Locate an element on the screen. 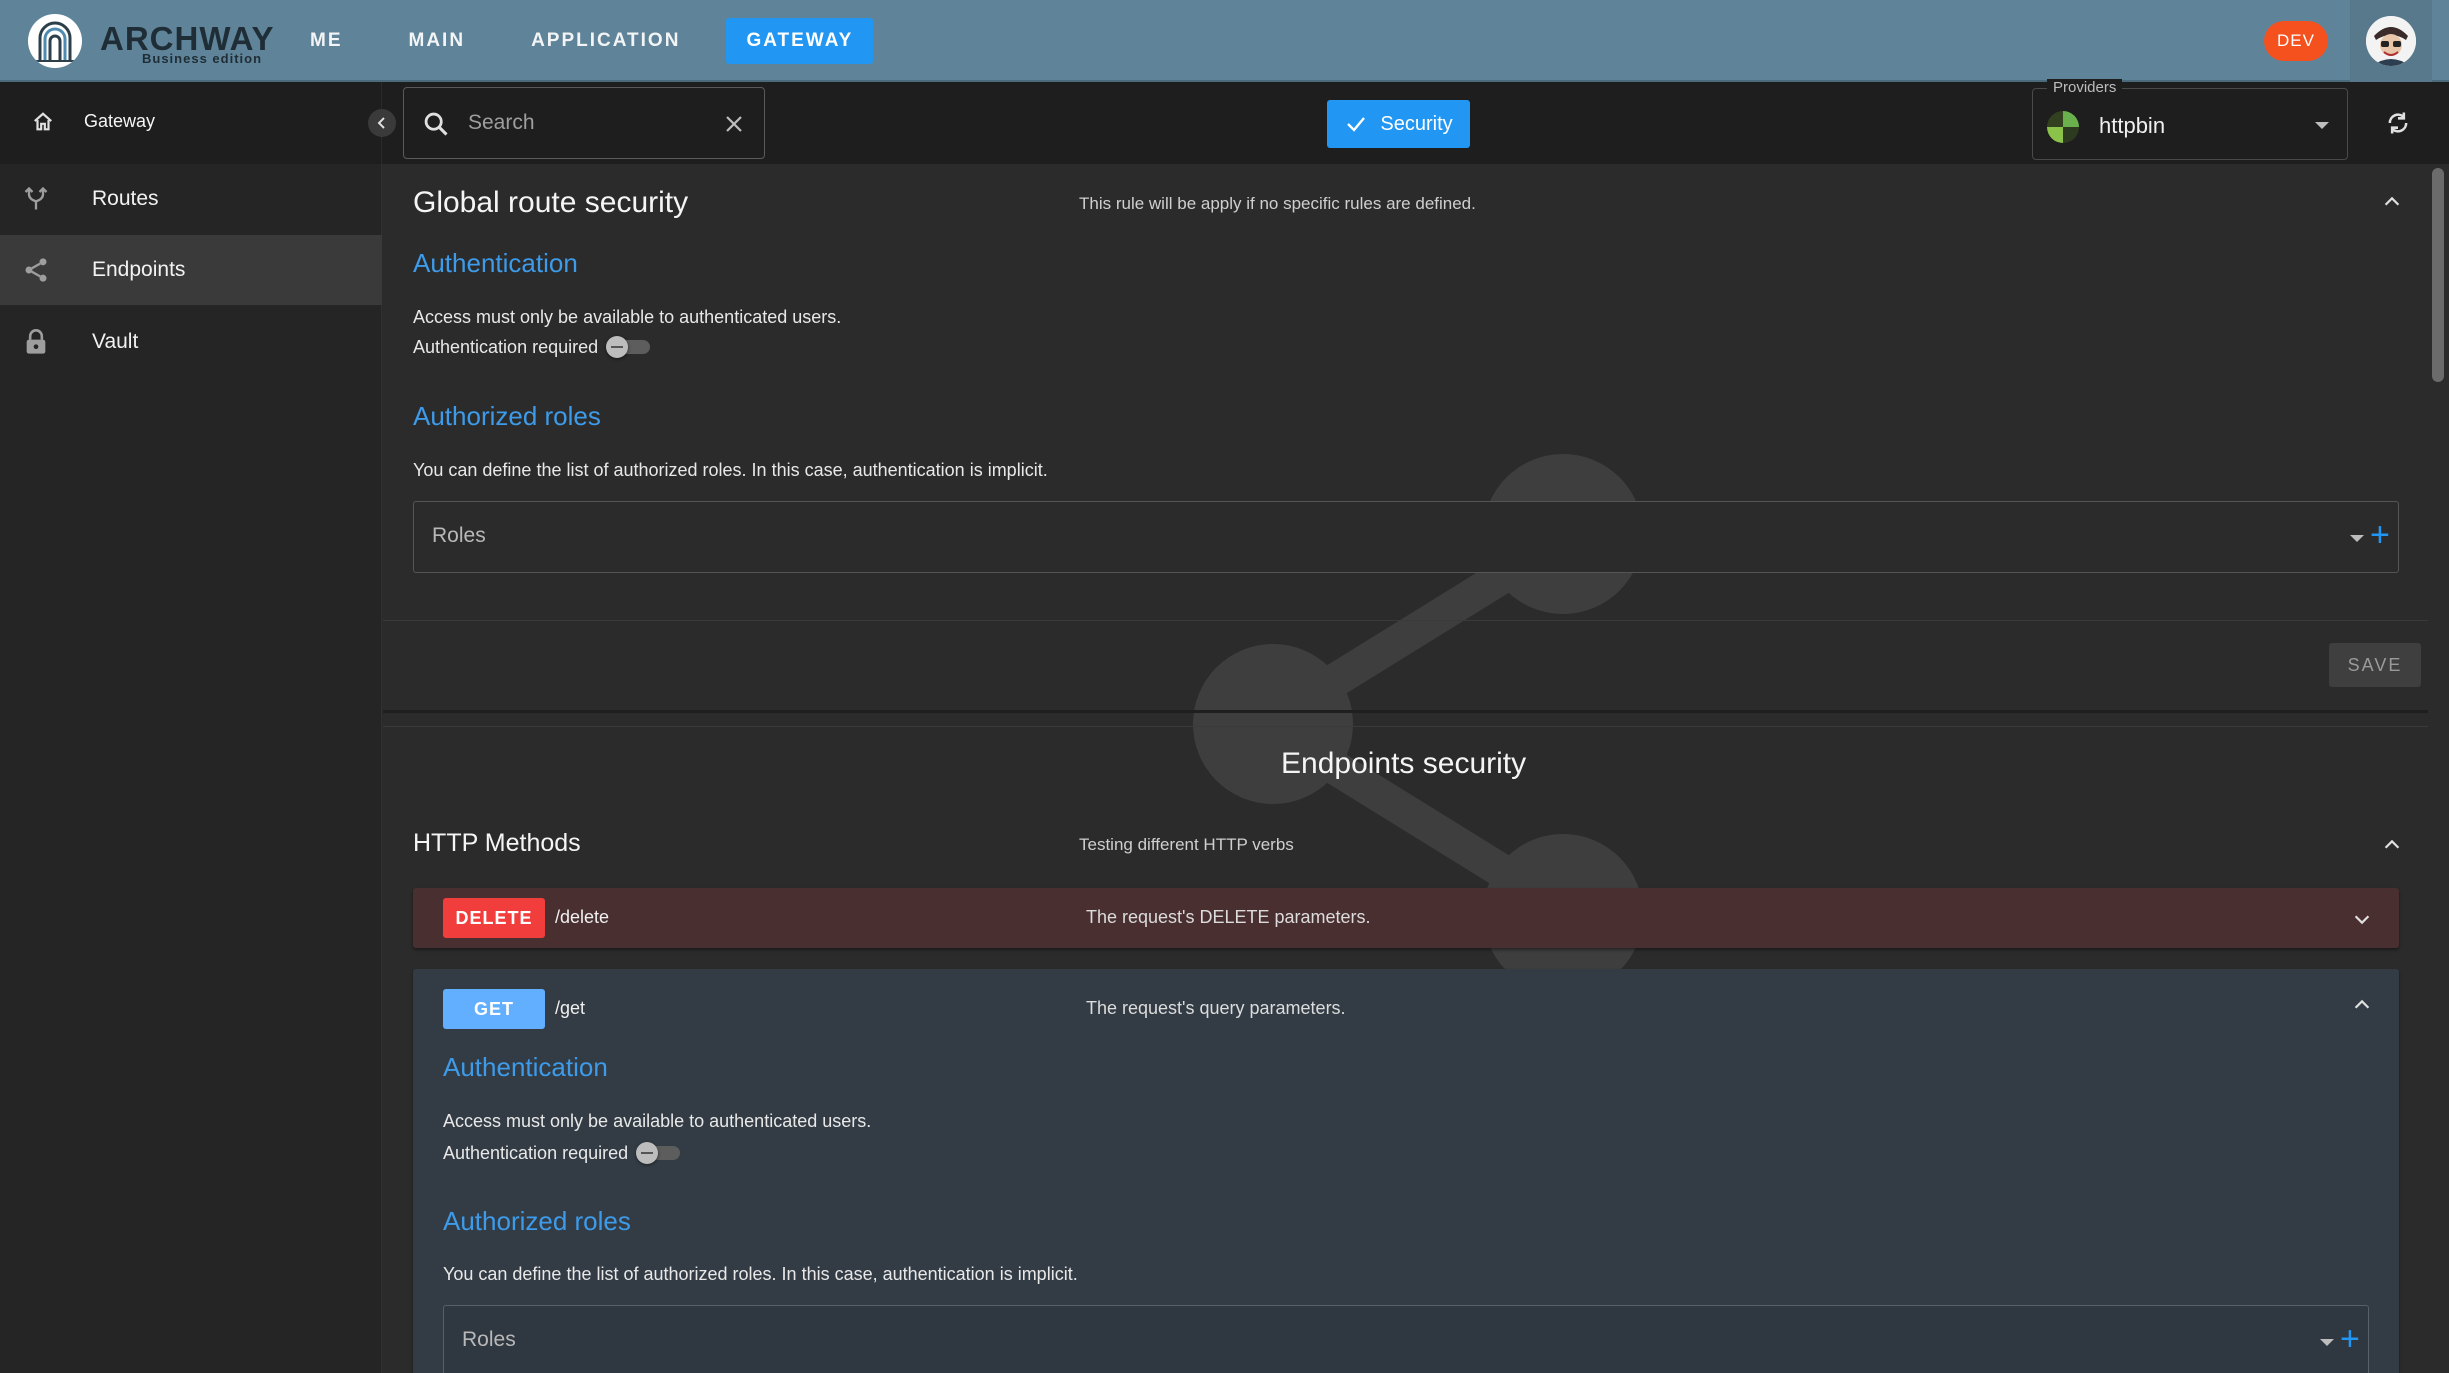 The height and width of the screenshot is (1373, 2449). global-security-title: Global route security is located at coordinates (551, 202).